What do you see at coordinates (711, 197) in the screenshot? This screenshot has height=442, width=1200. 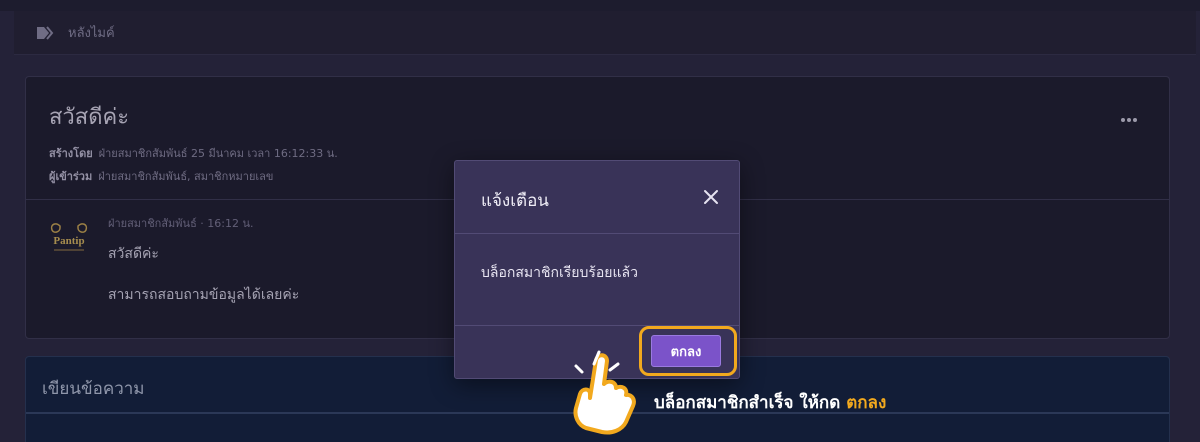 I see `close-icon` at bounding box center [711, 197].